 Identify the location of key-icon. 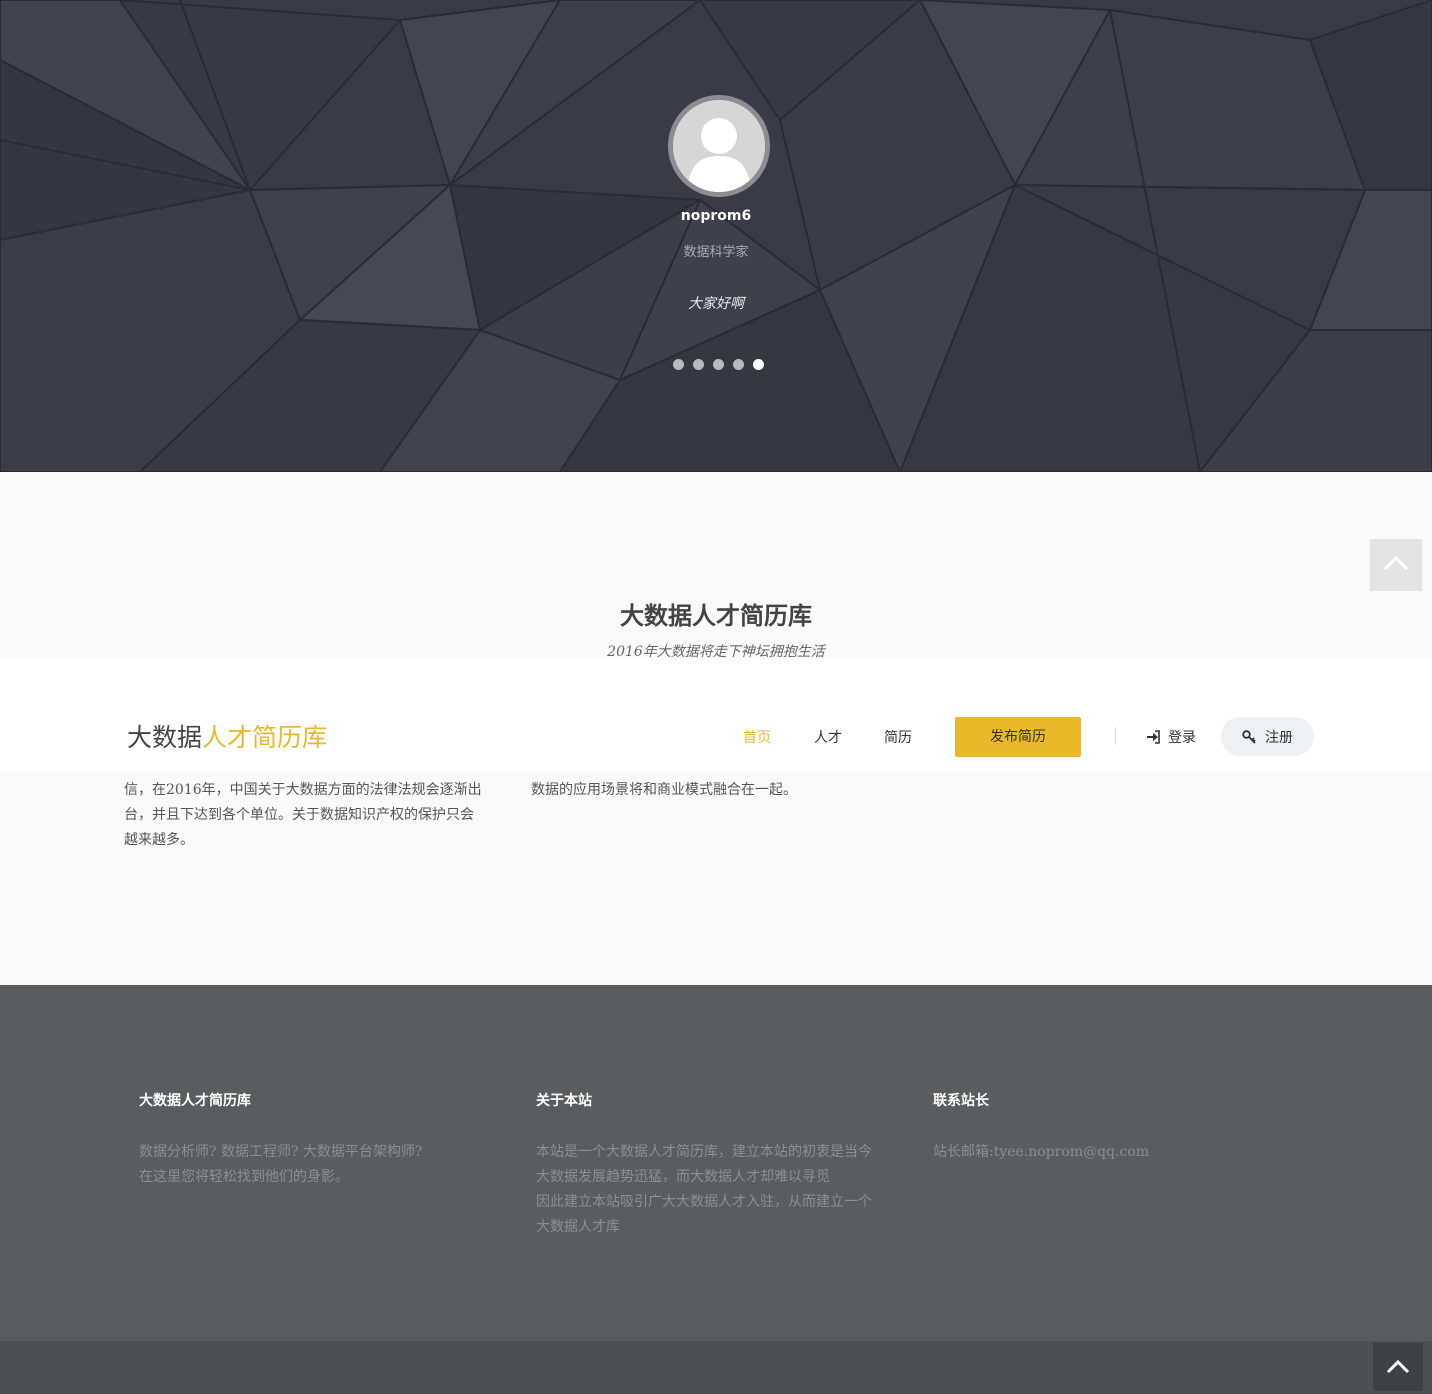
(1249, 736).